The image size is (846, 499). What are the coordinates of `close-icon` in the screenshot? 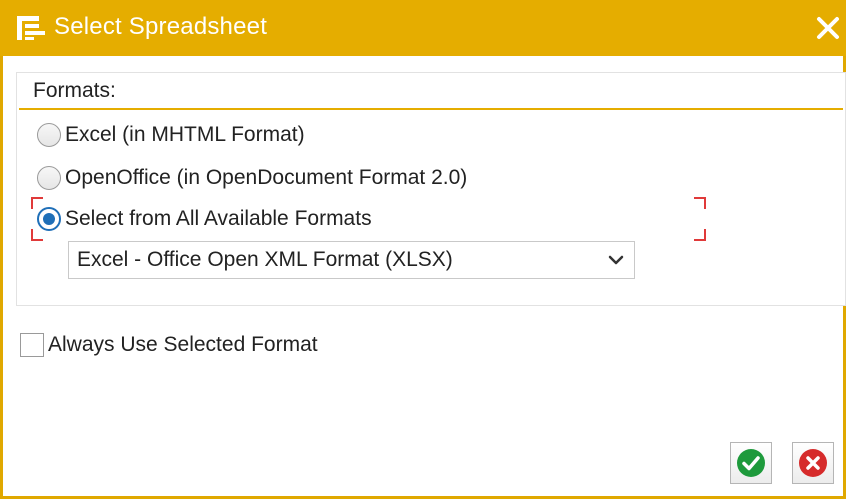 It's located at (828, 28).